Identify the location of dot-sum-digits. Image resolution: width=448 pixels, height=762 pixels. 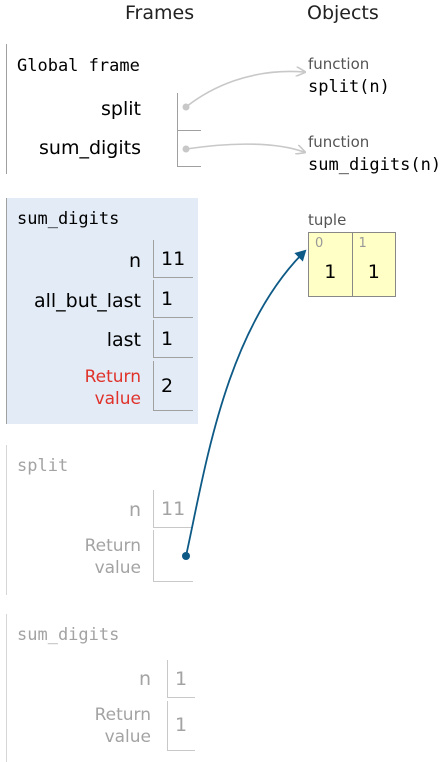
(186, 149).